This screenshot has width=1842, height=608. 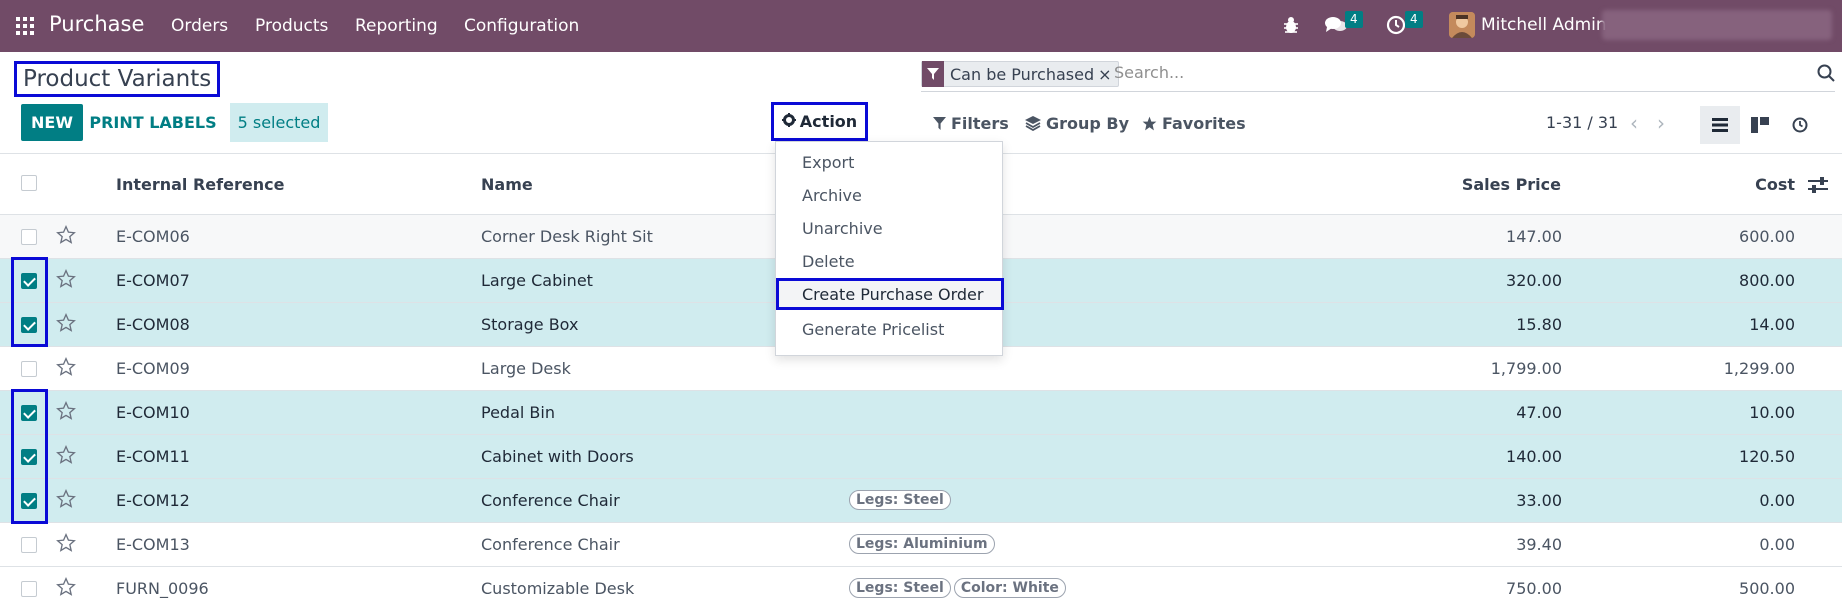 I want to click on action-menu-item-generate-pricelist: Generate Pricelist, so click(x=890, y=329).